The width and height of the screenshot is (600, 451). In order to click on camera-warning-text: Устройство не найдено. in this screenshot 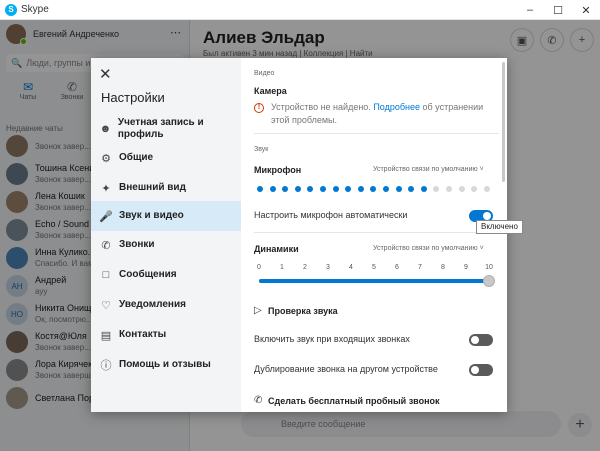, I will do `click(321, 107)`.